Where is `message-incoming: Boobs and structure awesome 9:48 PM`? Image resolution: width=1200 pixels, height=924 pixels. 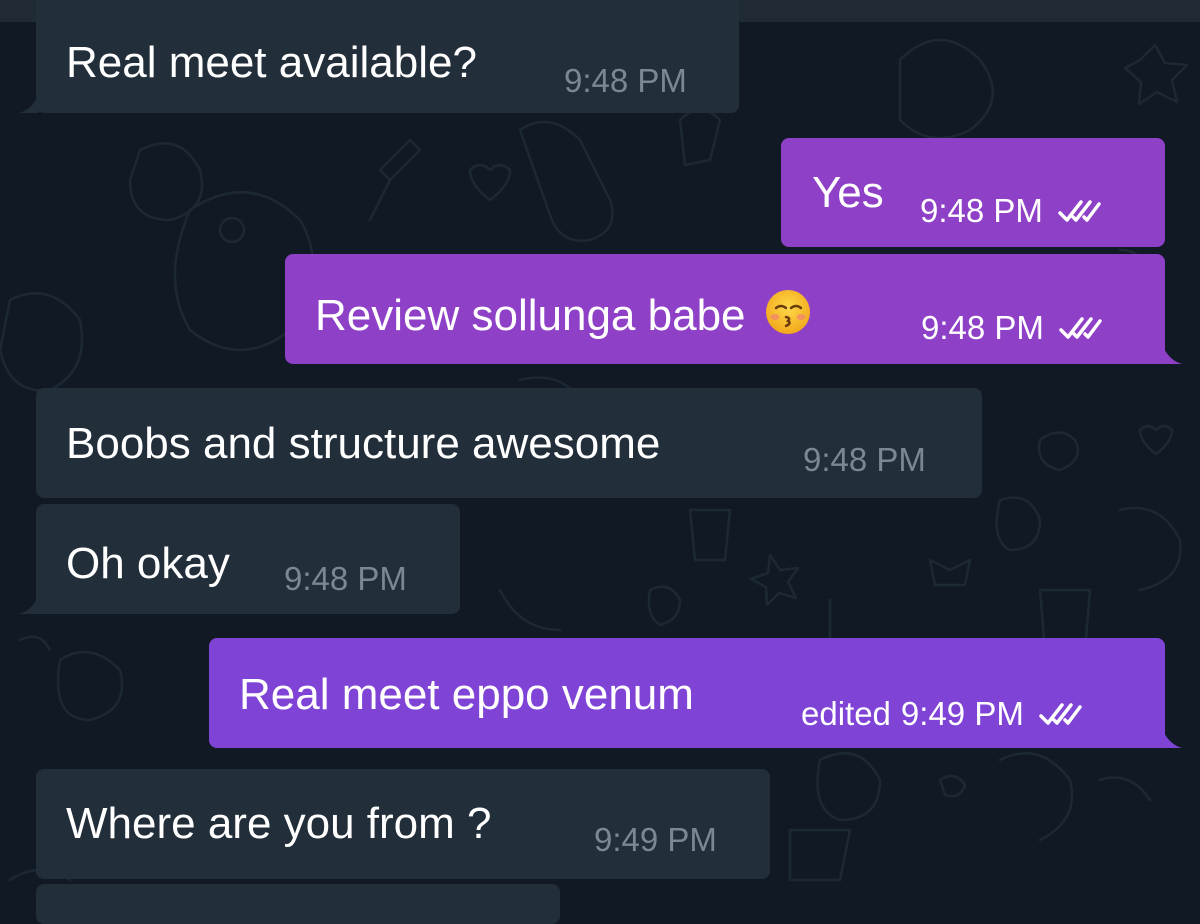
message-incoming: Boobs and structure awesome 9:48 PM is located at coordinates (509, 443).